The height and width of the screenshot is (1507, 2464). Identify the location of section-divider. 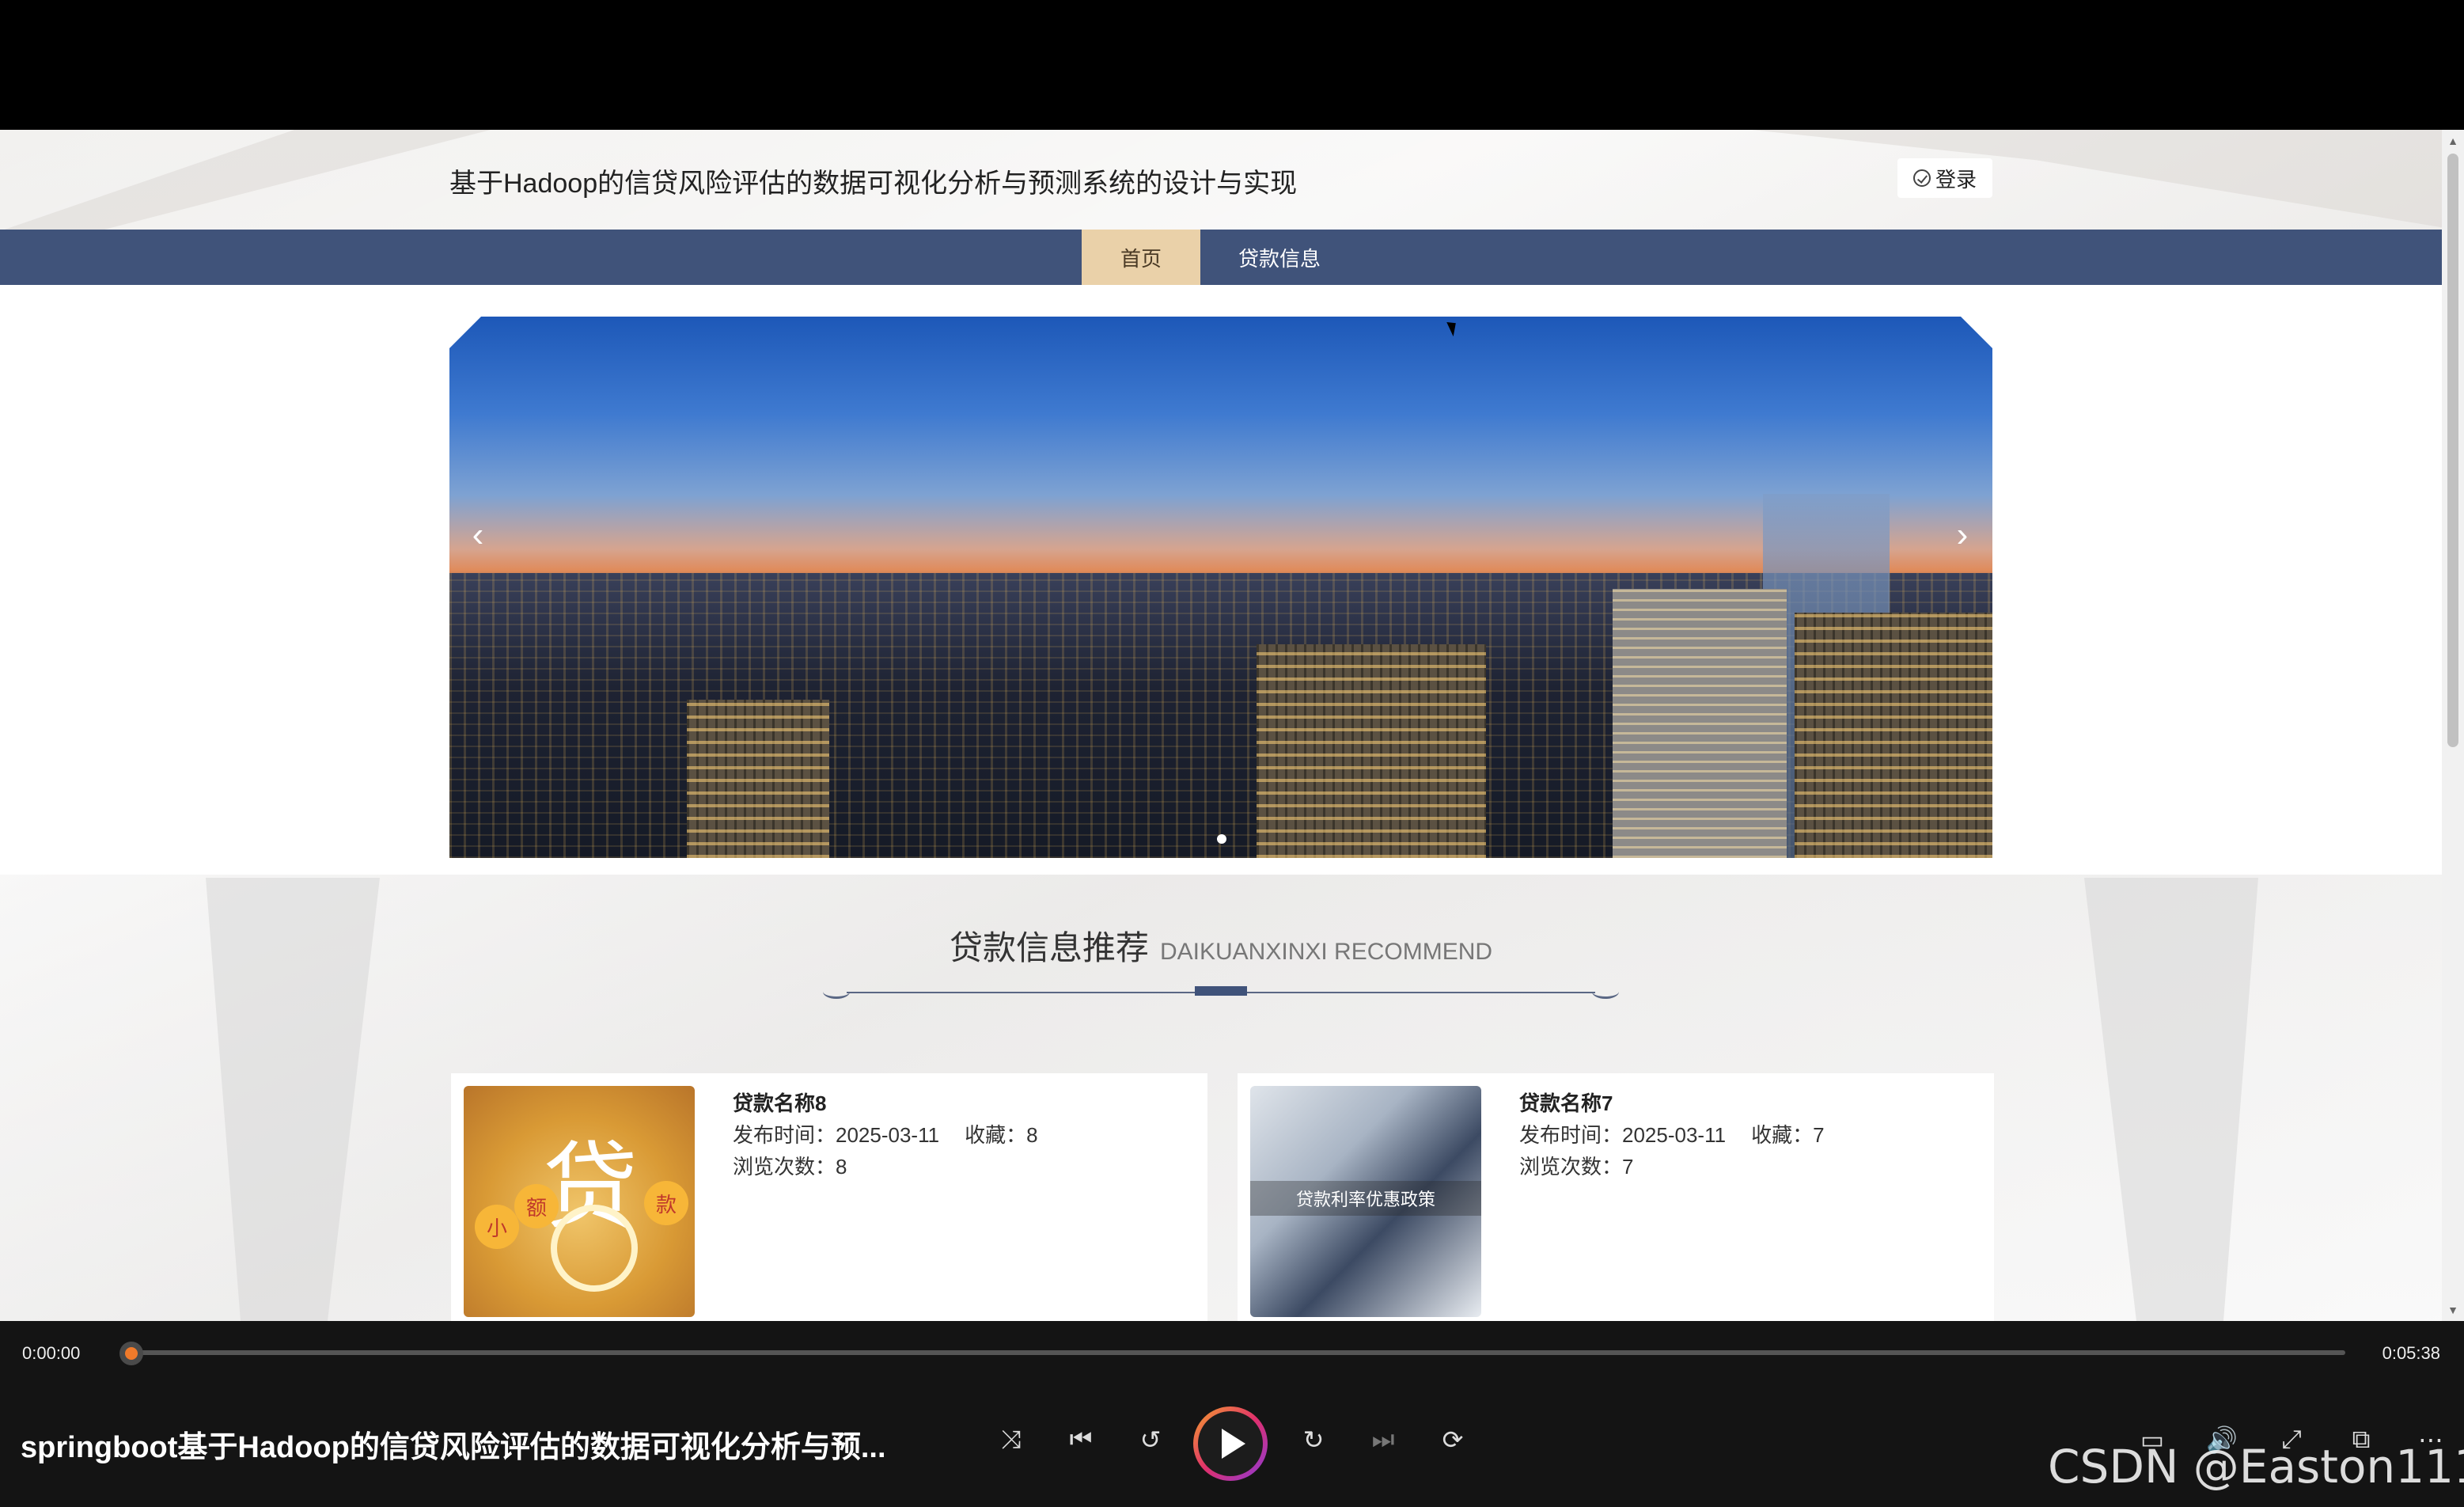
(1221, 992).